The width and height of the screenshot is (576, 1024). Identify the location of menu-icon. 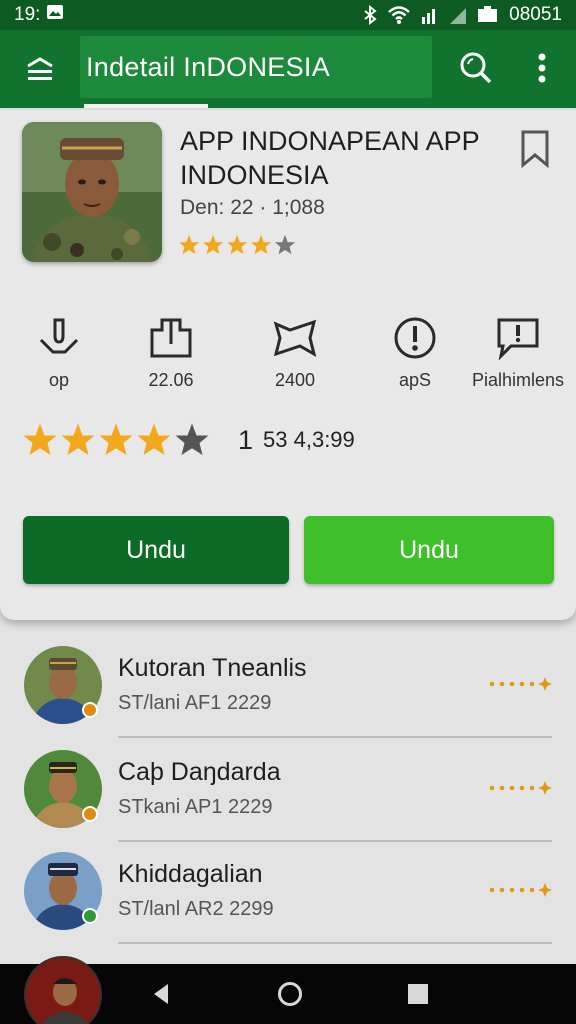
(40, 68).